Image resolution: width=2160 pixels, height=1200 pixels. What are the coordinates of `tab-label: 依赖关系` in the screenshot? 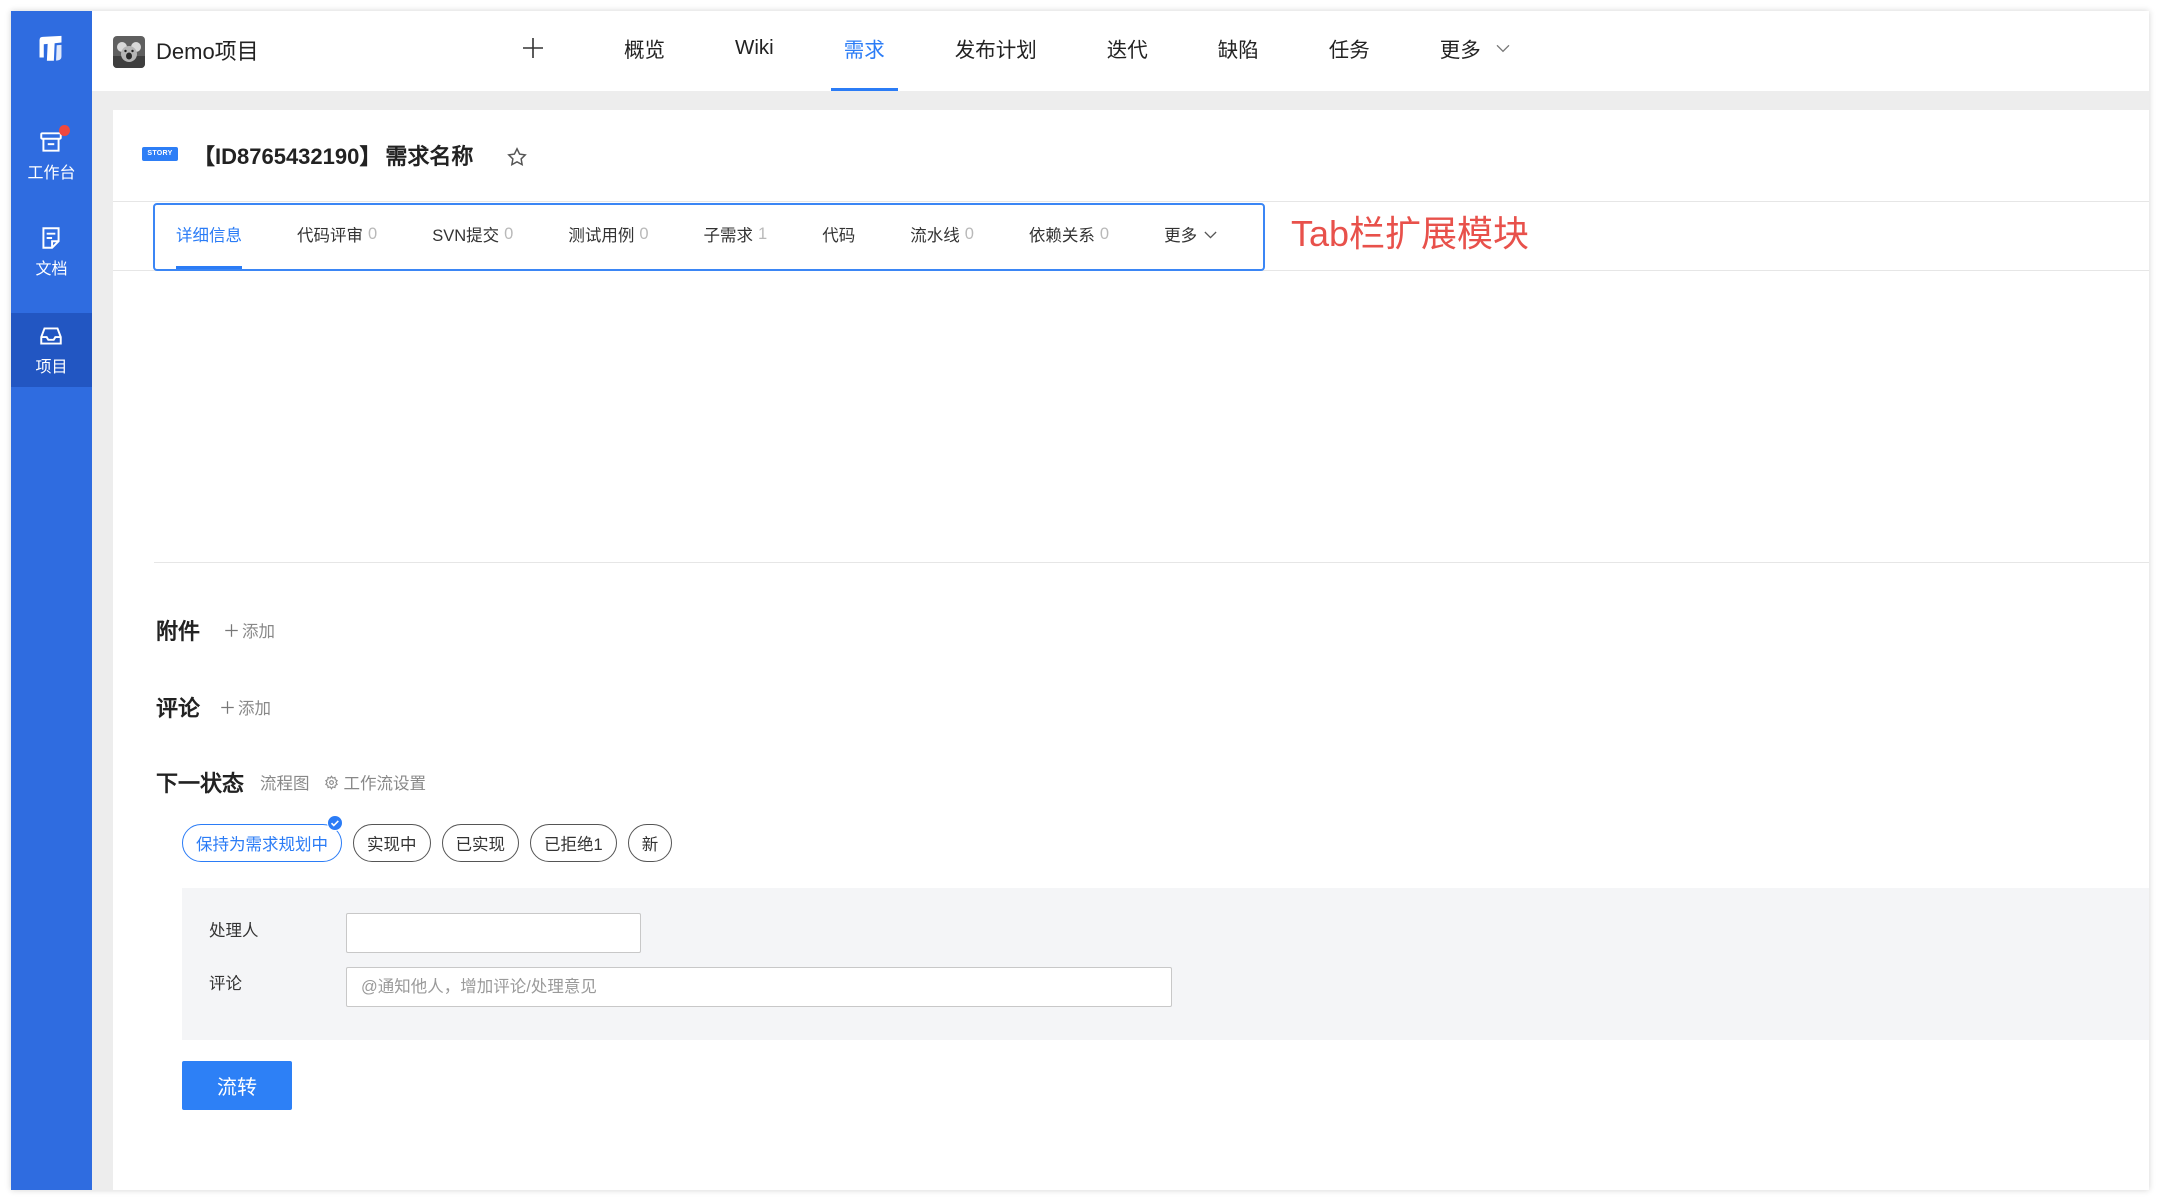 It's located at (1061, 236).